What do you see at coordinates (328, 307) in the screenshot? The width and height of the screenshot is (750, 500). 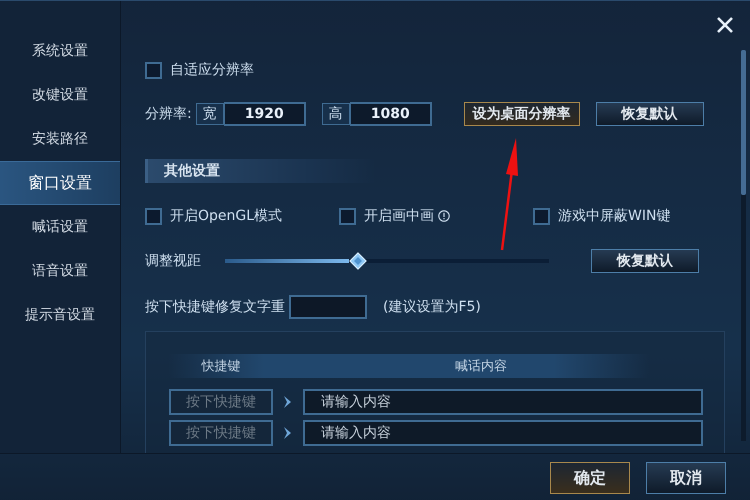 I see `shortcut-field` at bounding box center [328, 307].